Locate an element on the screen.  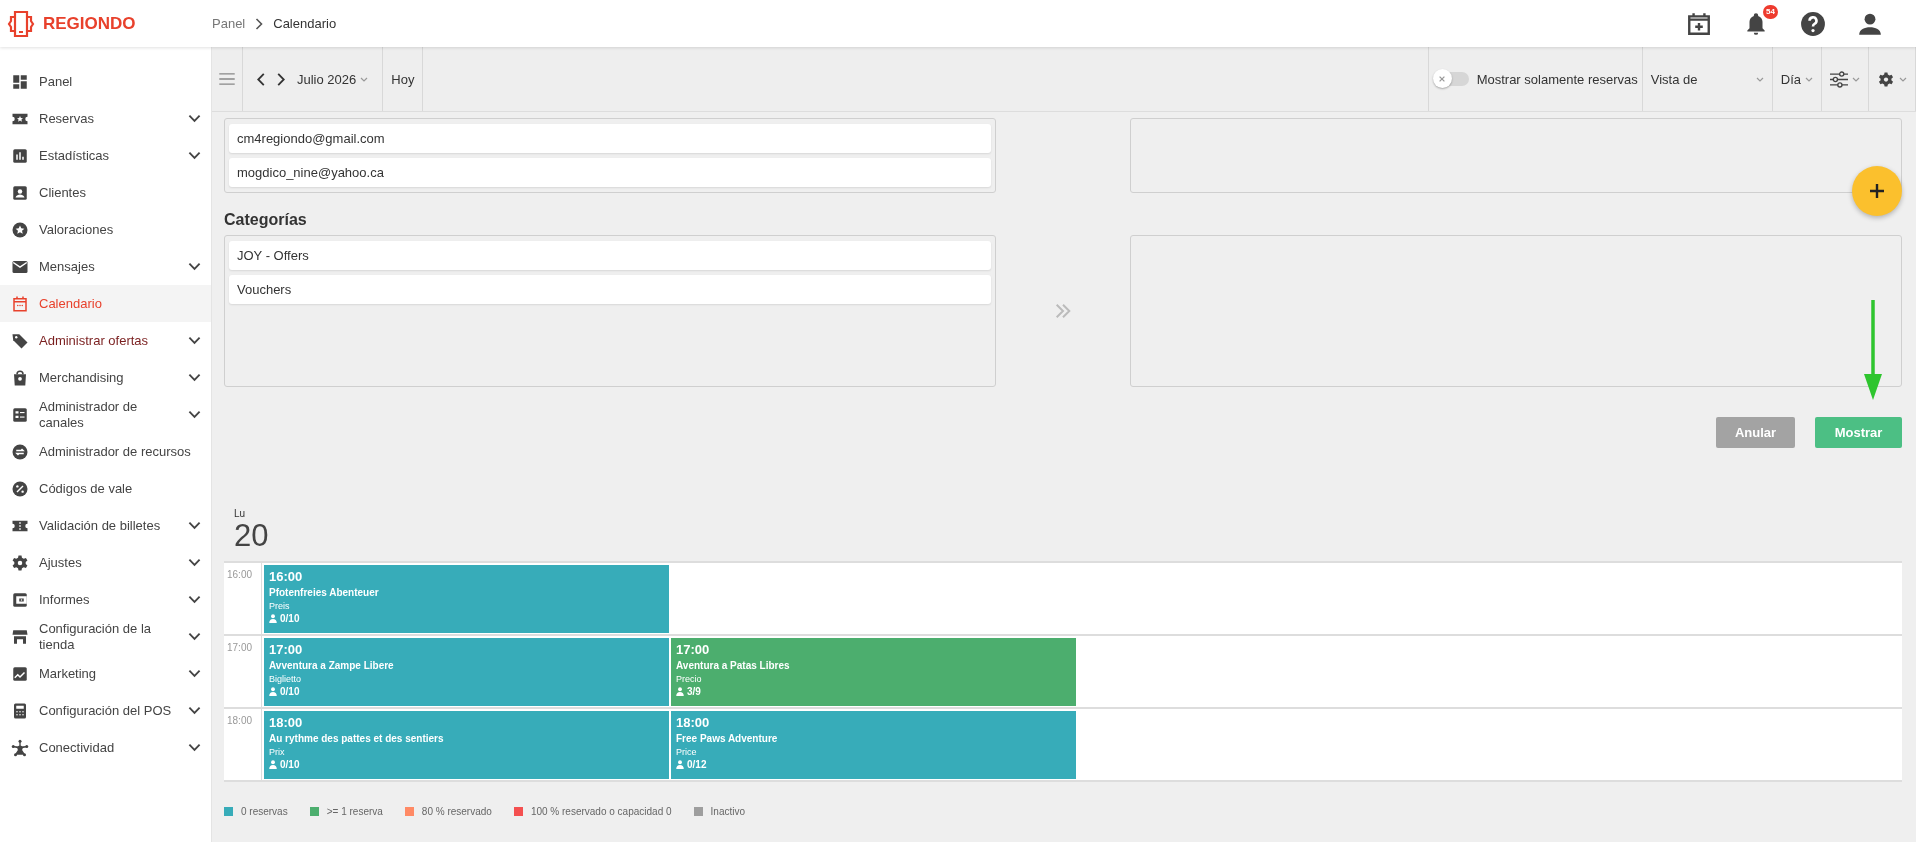
sidebar-item: Merchandising is located at coordinates (105, 377).